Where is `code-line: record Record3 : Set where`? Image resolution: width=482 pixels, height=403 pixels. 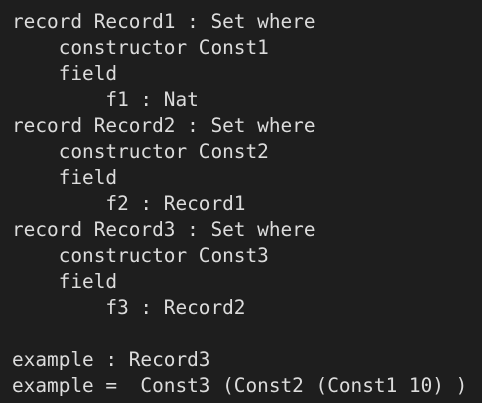
code-line: record Record3 : Set where is located at coordinates (164, 229).